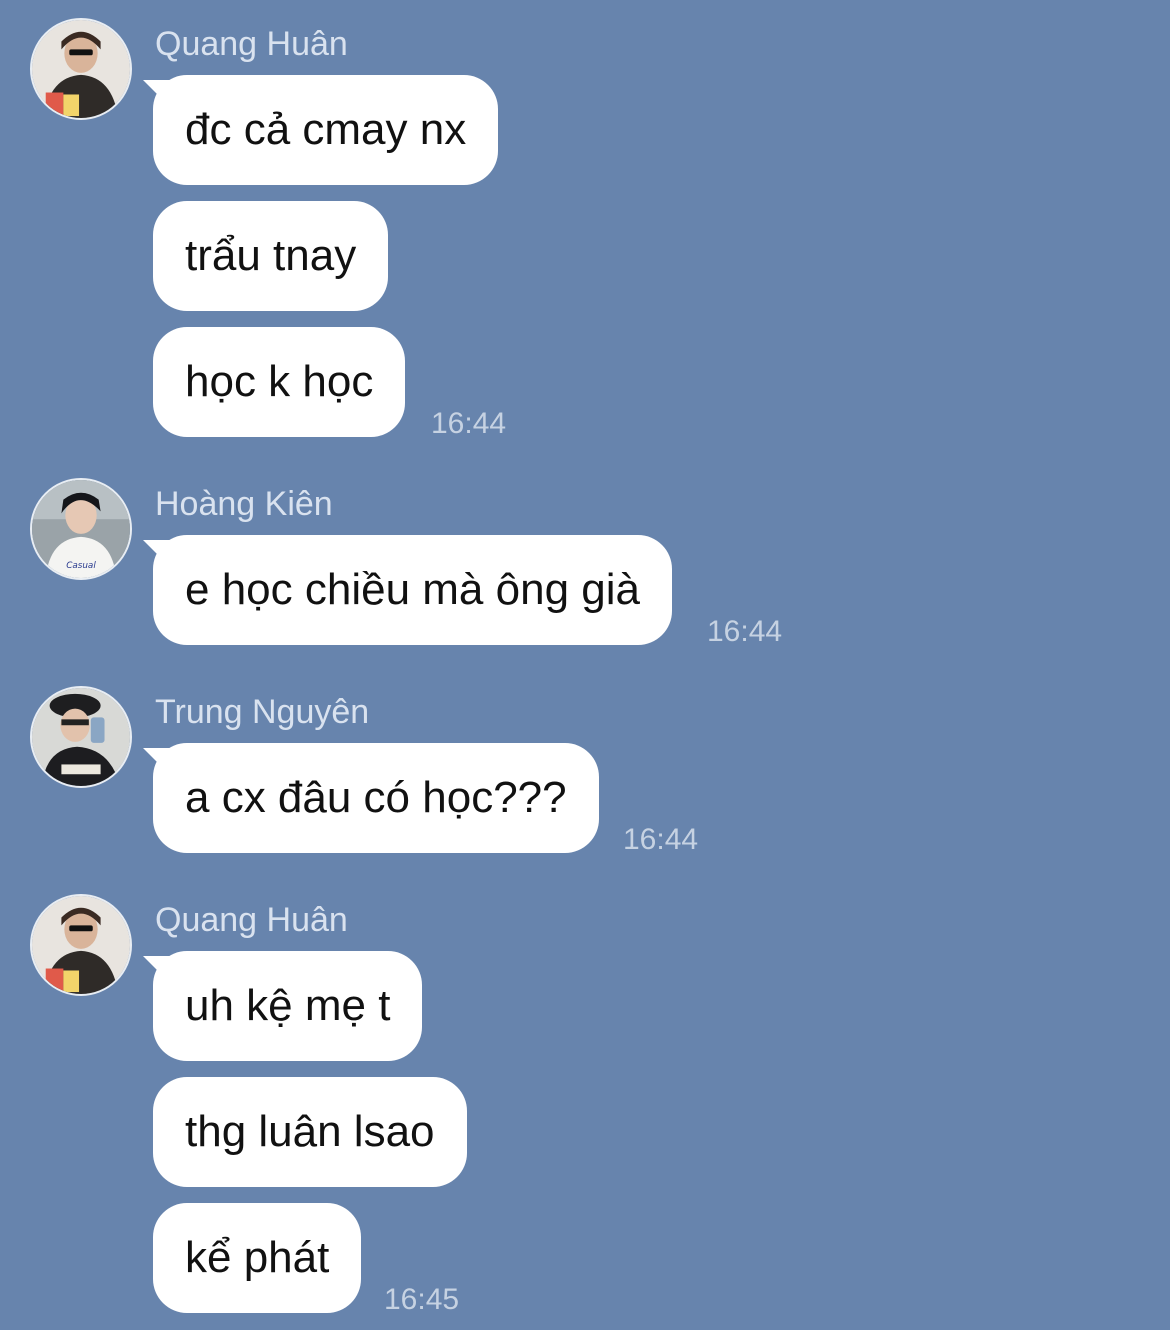 Image resolution: width=1170 pixels, height=1330 pixels. What do you see at coordinates (412, 590) in the screenshot?
I see `message-bubble: e học chiều mà ông già` at bounding box center [412, 590].